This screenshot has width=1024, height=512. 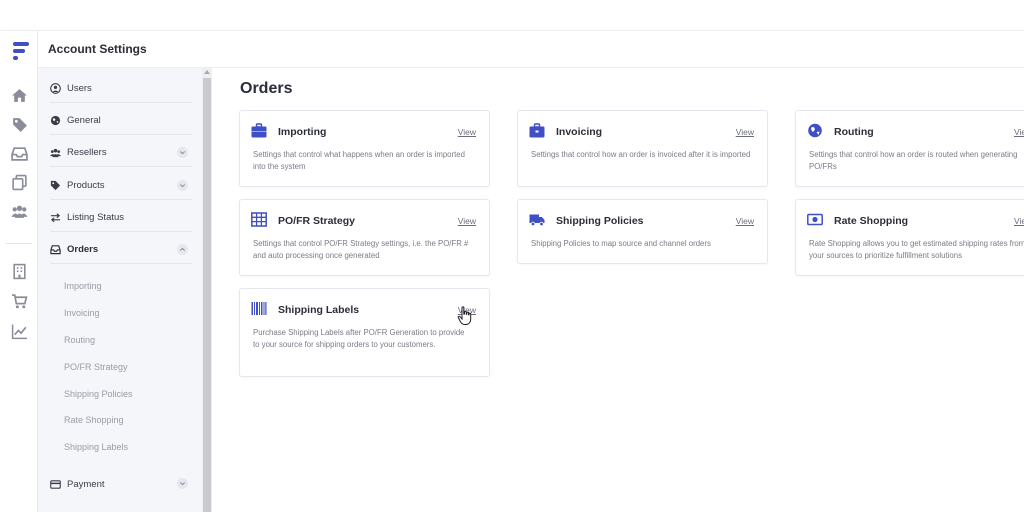 What do you see at coordinates (94, 420) in the screenshot?
I see `sidebar-subitem-rate-shopping: Rate Shopping` at bounding box center [94, 420].